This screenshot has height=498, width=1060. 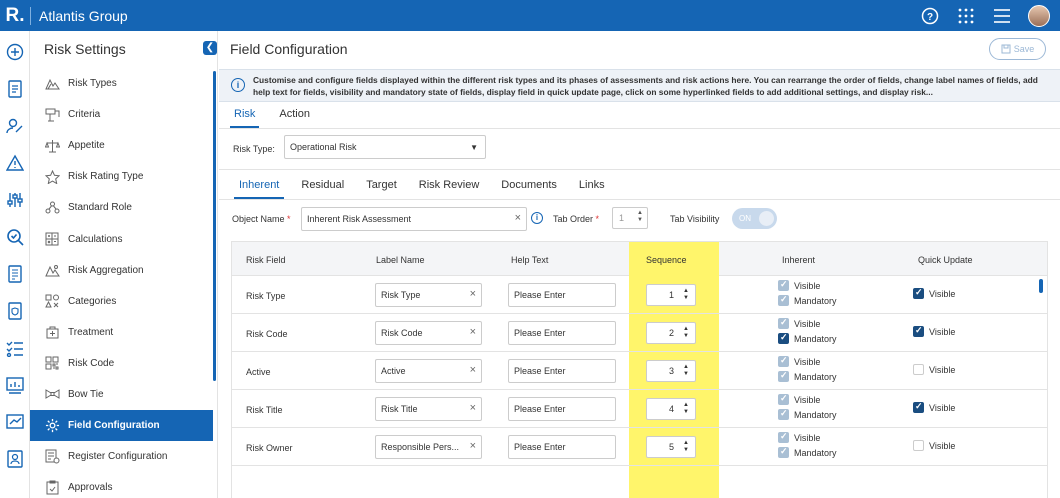 What do you see at coordinates (381, 188) in the screenshot?
I see `tab-target: Target` at bounding box center [381, 188].